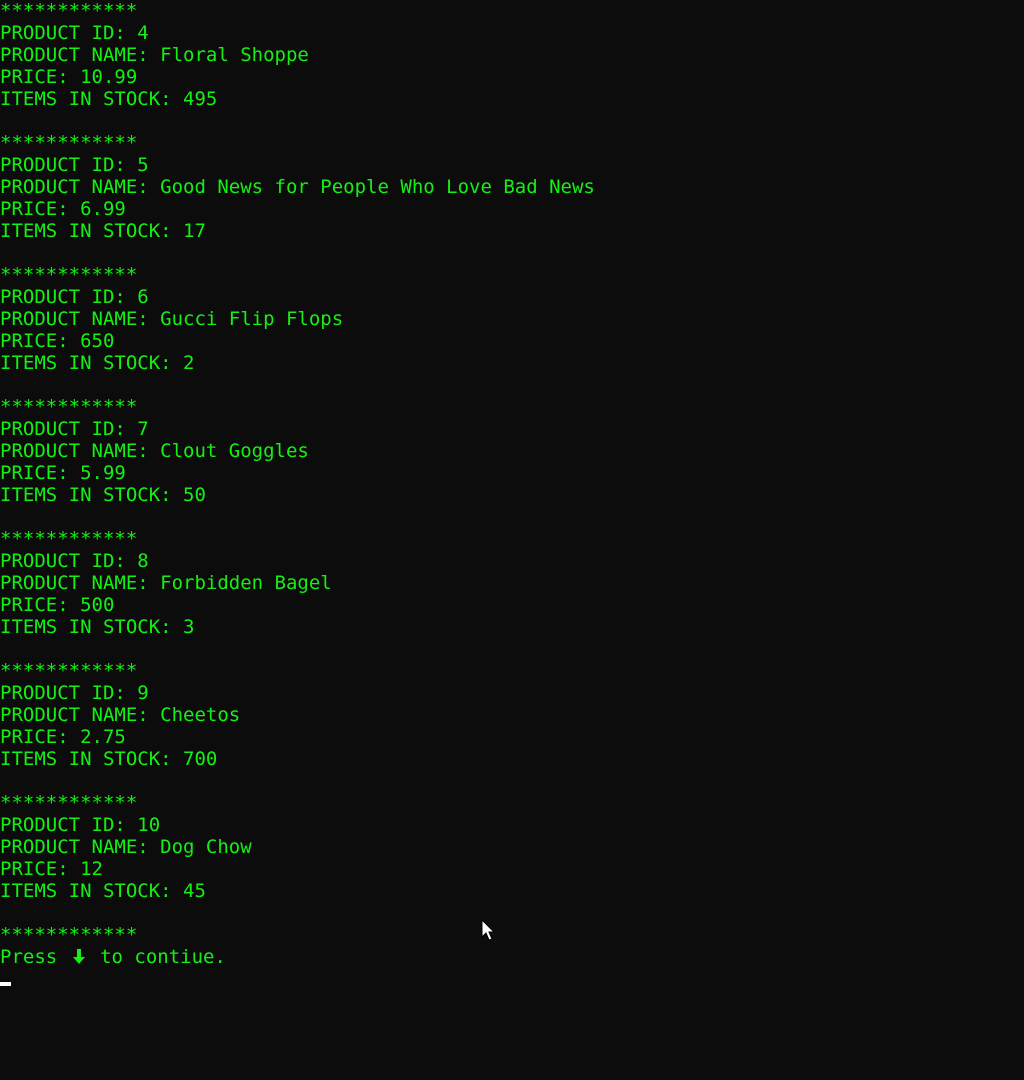 The width and height of the screenshot is (1024, 1080). Describe the element at coordinates (5, 984) in the screenshot. I see `text-cursor` at that location.